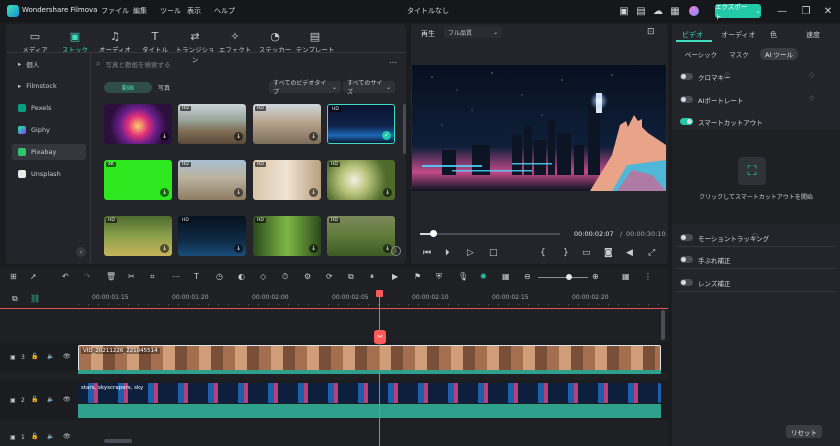 This screenshot has width=840, height=446. What do you see at coordinates (194, 11) in the screenshot?
I see `menu-view: 表示` at bounding box center [194, 11].